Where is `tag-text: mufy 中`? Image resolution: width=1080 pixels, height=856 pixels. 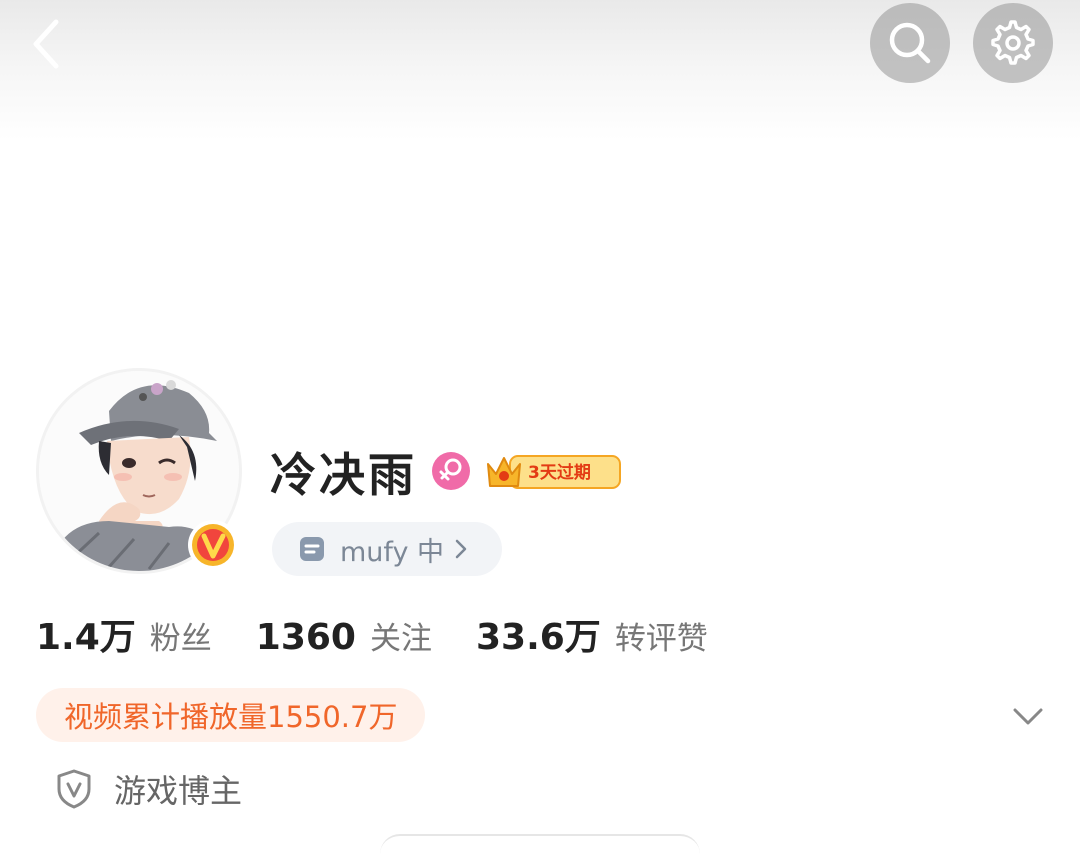 tag-text: mufy 中 is located at coordinates (392, 552).